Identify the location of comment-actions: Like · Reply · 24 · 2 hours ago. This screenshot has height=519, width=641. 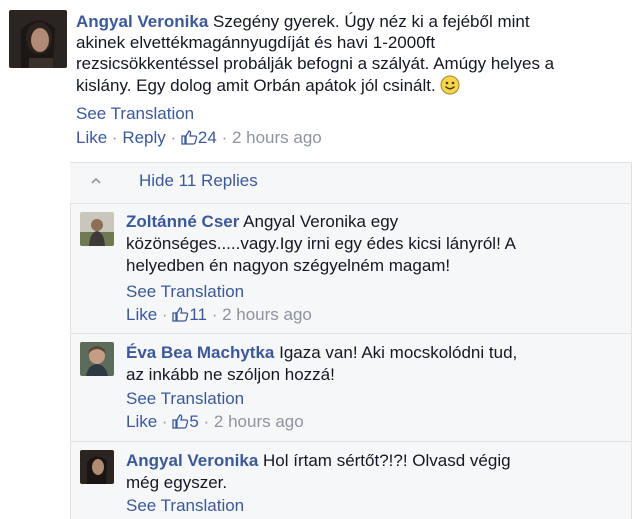
(199, 137).